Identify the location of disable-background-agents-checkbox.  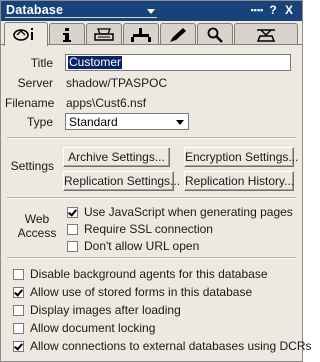
(18, 274).